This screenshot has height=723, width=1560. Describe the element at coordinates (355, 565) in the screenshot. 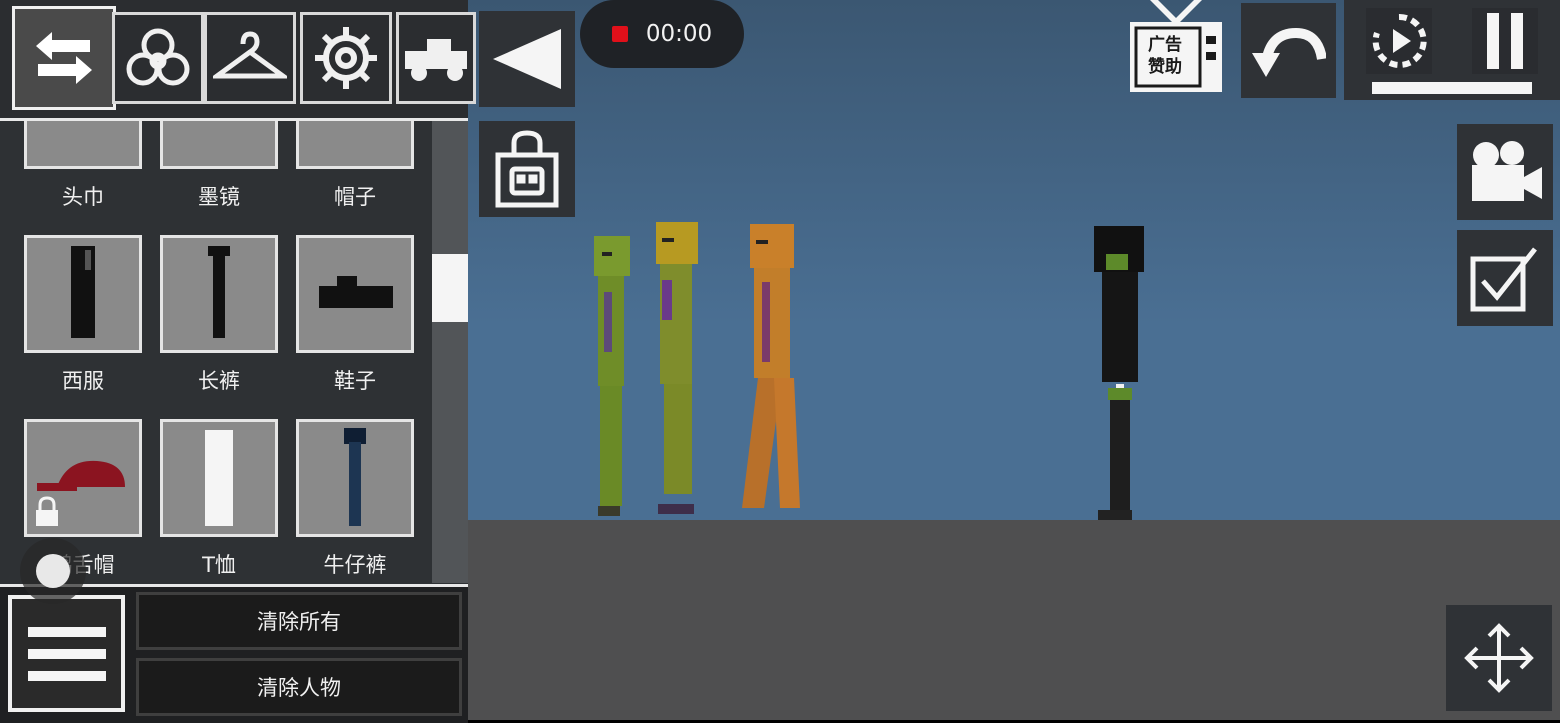

I see `item-label: 牛仔裤` at that location.